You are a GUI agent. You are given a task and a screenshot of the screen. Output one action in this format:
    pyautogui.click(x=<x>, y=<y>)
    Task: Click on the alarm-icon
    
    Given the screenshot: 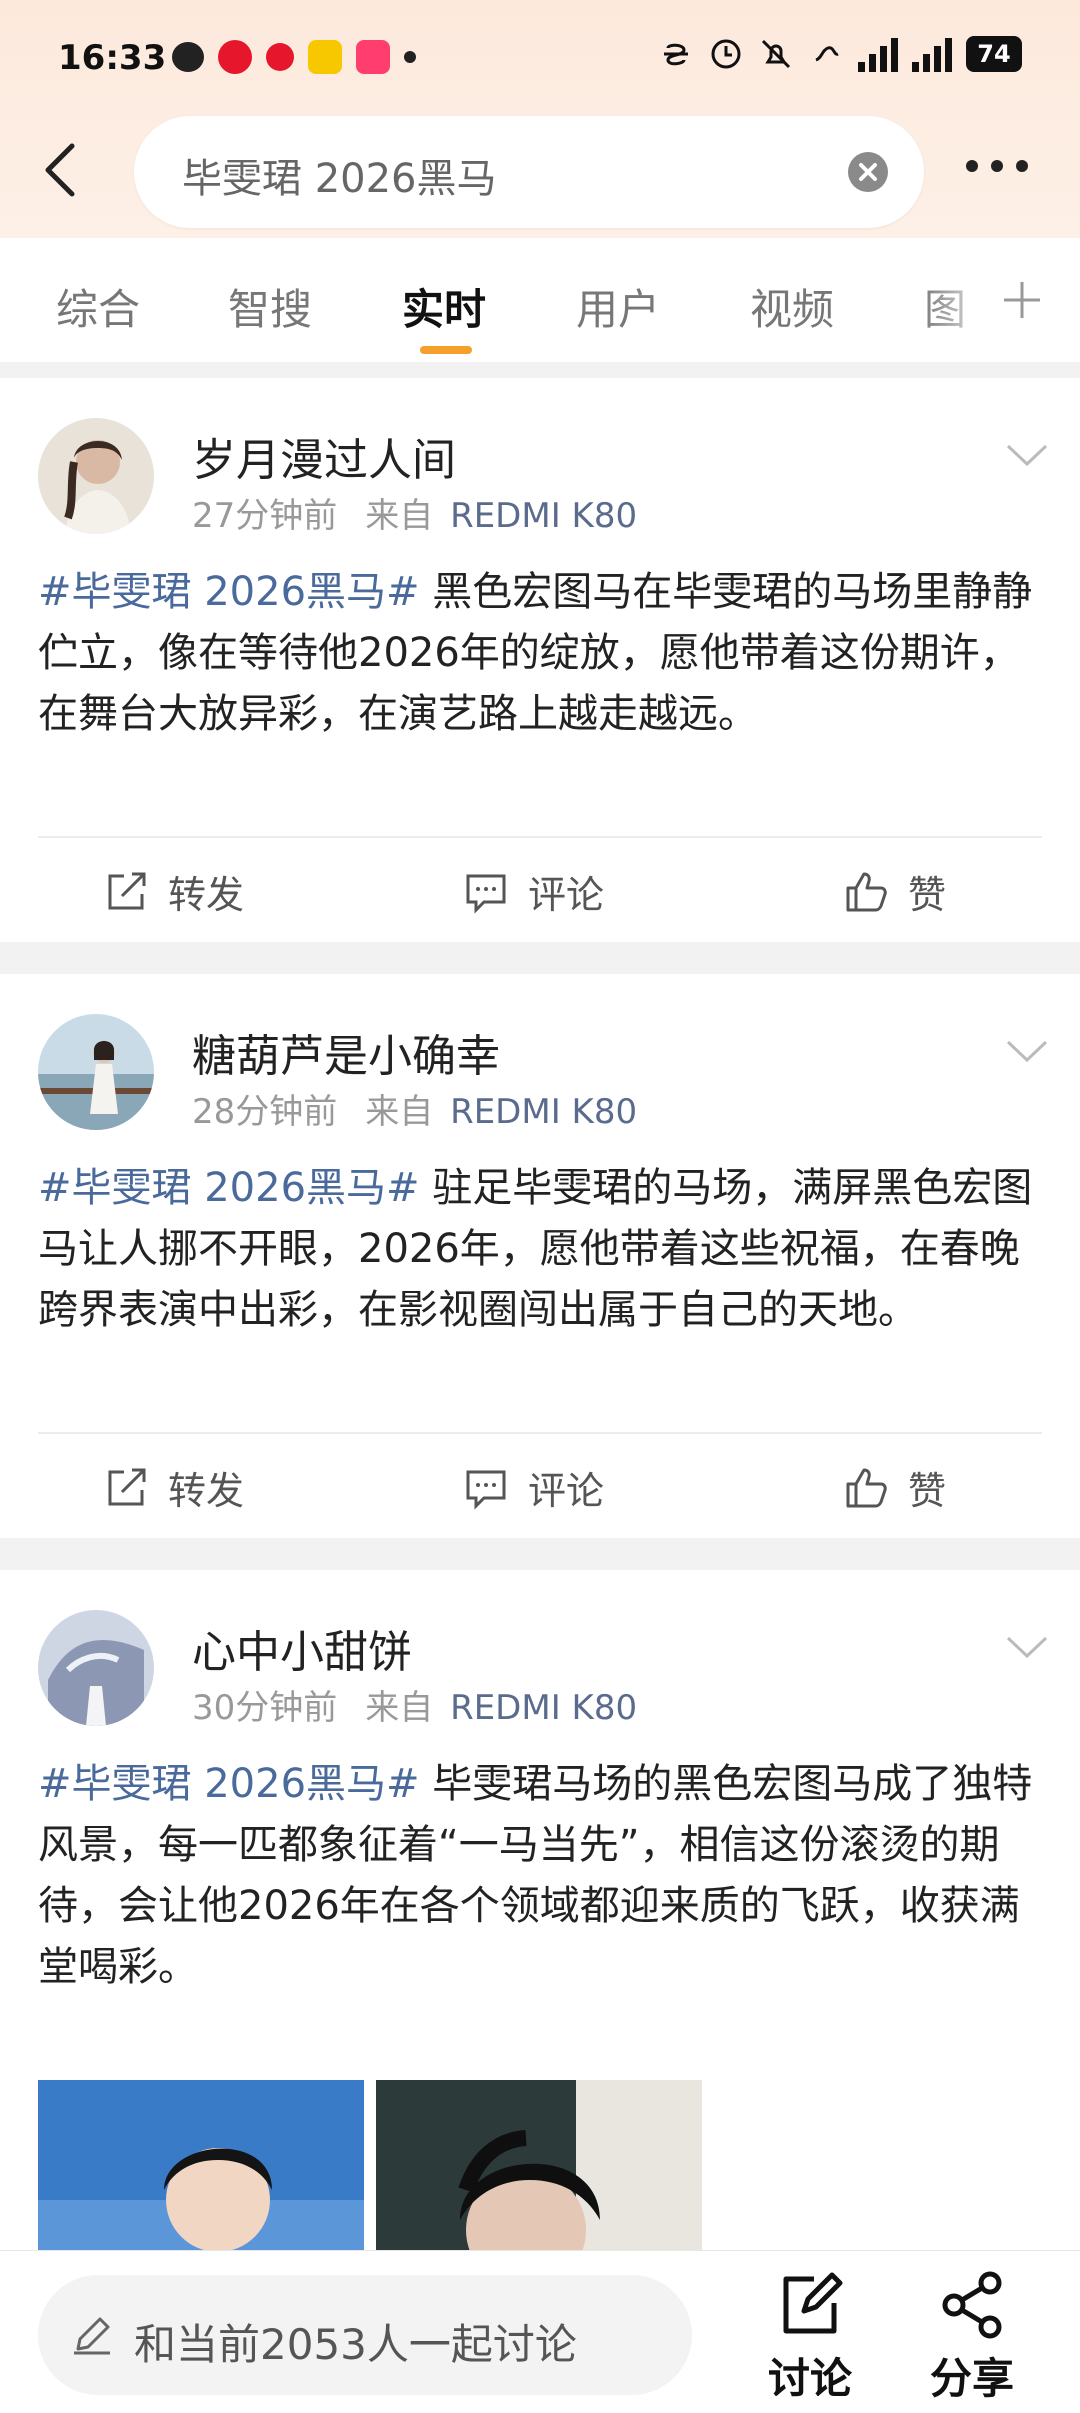 What is the action you would take?
    pyautogui.click(x=726, y=54)
    